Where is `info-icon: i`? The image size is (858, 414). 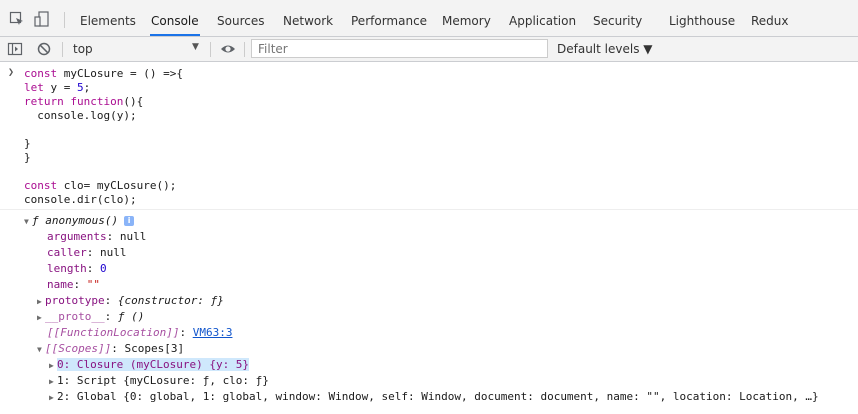
info-icon: i is located at coordinates (129, 221).